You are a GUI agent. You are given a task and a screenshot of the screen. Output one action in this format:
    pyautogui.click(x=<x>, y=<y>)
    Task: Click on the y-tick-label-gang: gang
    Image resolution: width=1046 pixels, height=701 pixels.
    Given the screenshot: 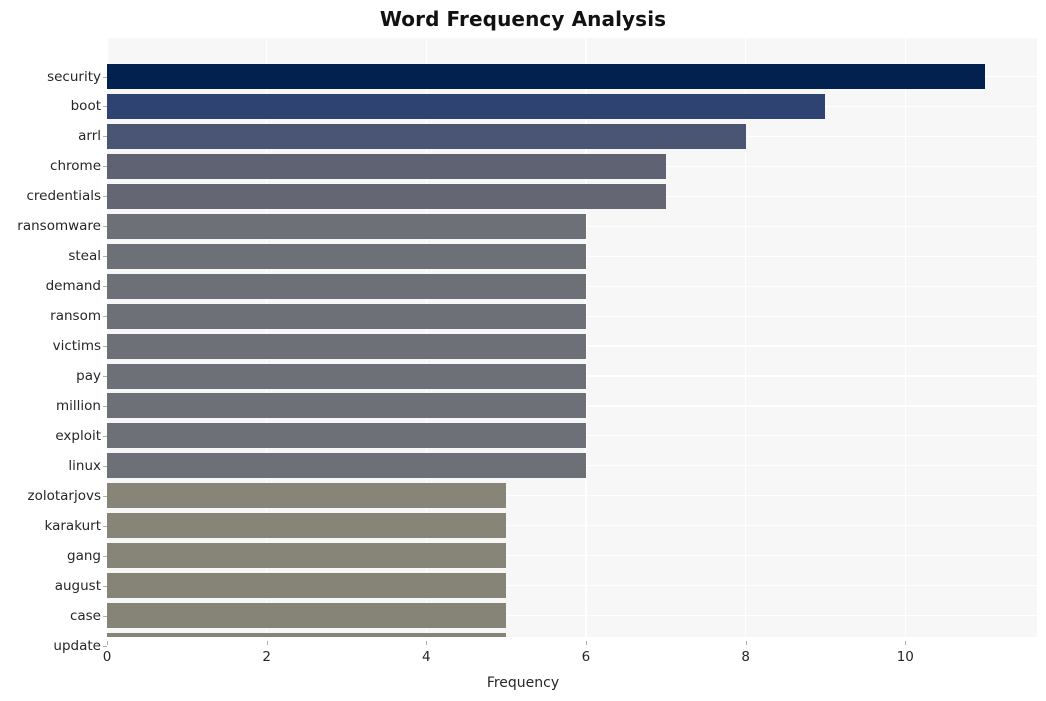 What is the action you would take?
    pyautogui.click(x=84, y=555)
    